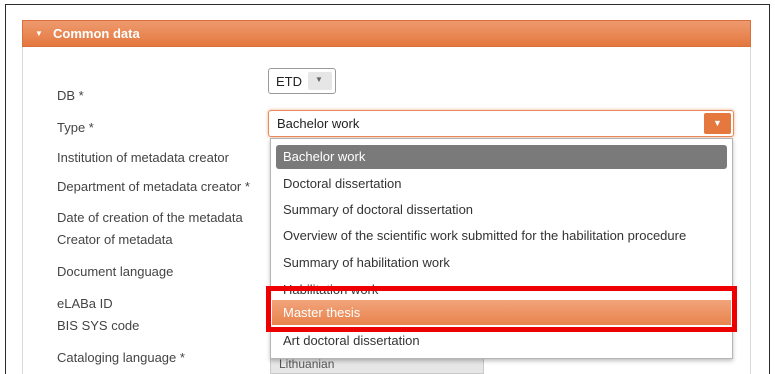  I want to click on dropdown-option: Doctoral dissertation, so click(501, 184).